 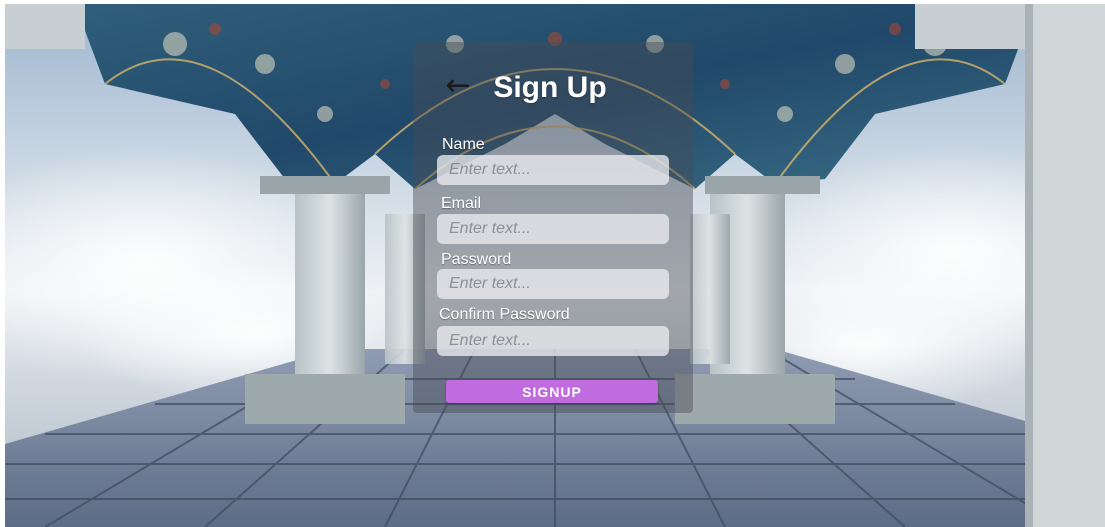 I want to click on arrow-left-icon: ←, so click(x=458, y=86).